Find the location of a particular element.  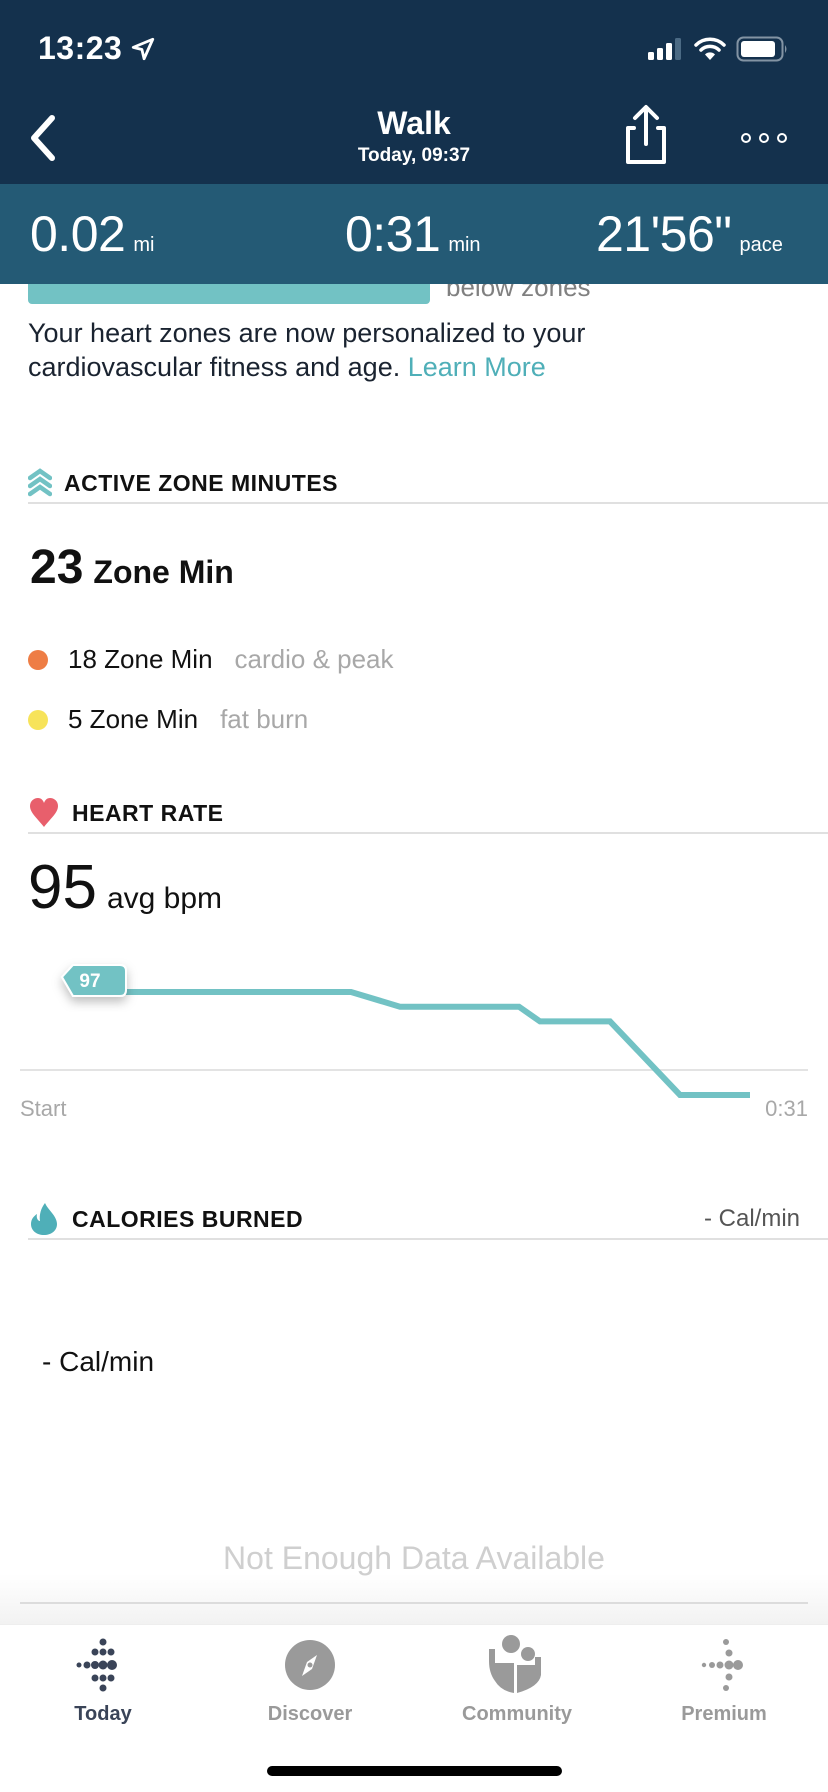

tab-label: Discover is located at coordinates (310, 1714).